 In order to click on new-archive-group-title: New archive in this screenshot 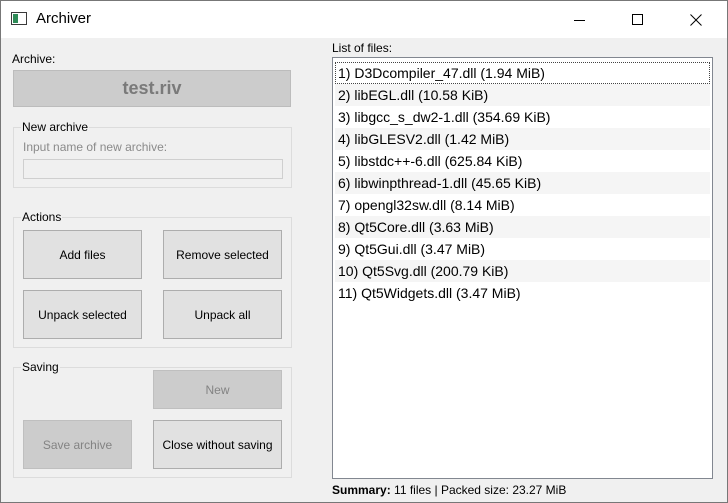, I will do `click(55, 127)`.